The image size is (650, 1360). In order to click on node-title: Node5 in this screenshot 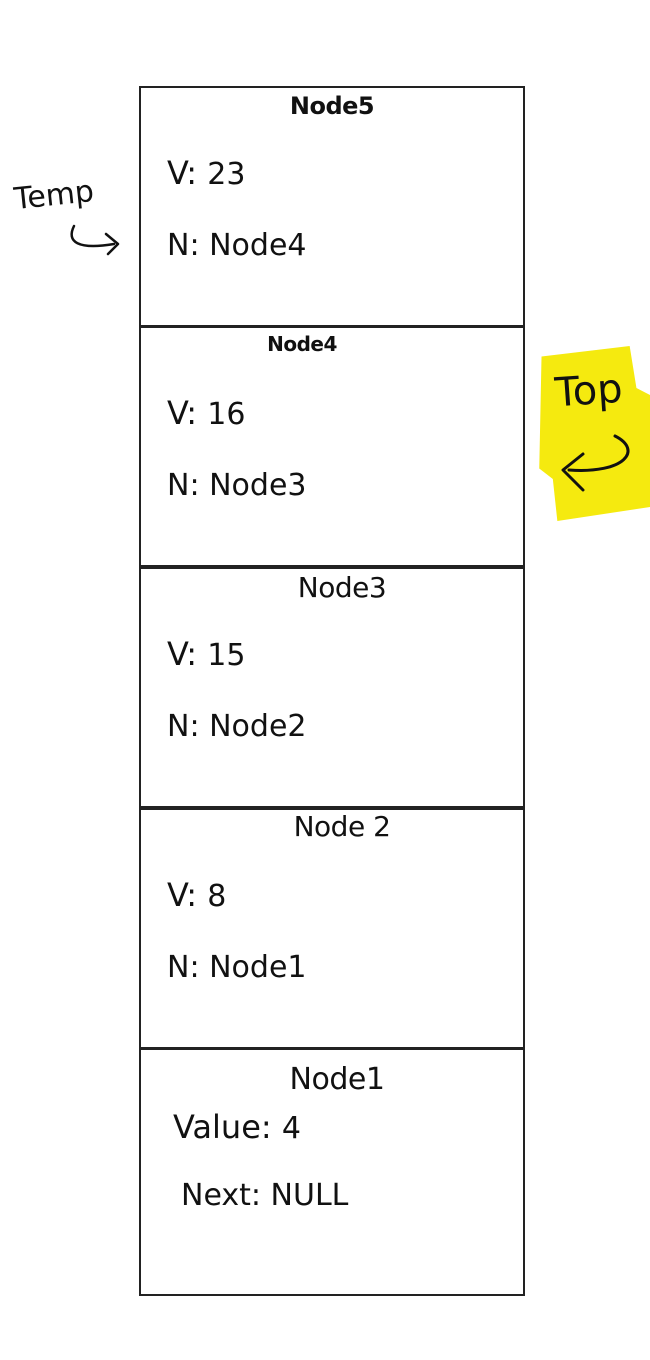, I will do `click(332, 106)`.